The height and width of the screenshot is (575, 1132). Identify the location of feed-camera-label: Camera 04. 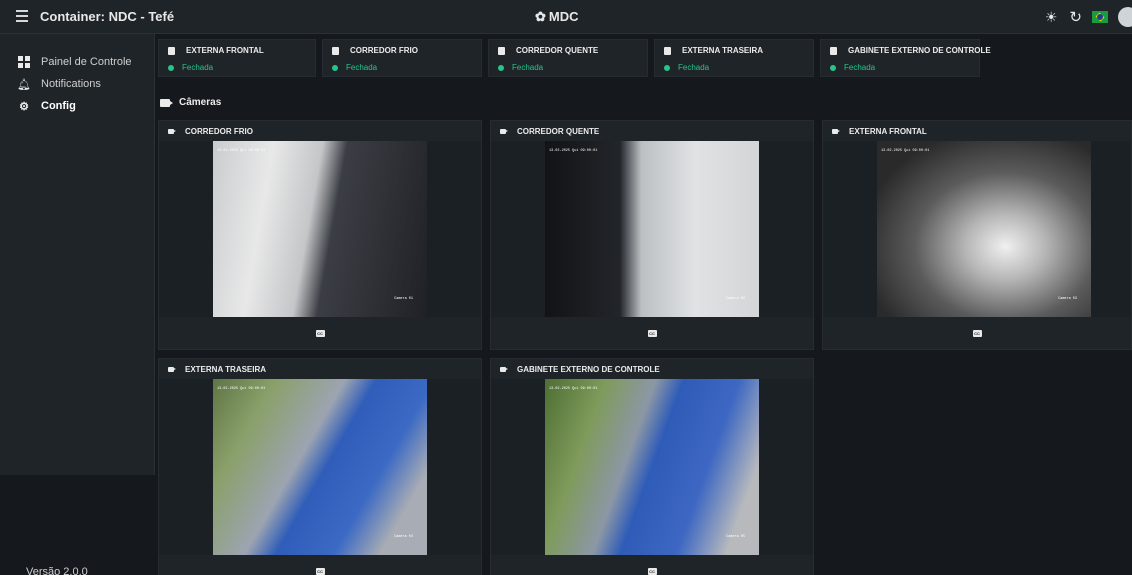
(403, 537).